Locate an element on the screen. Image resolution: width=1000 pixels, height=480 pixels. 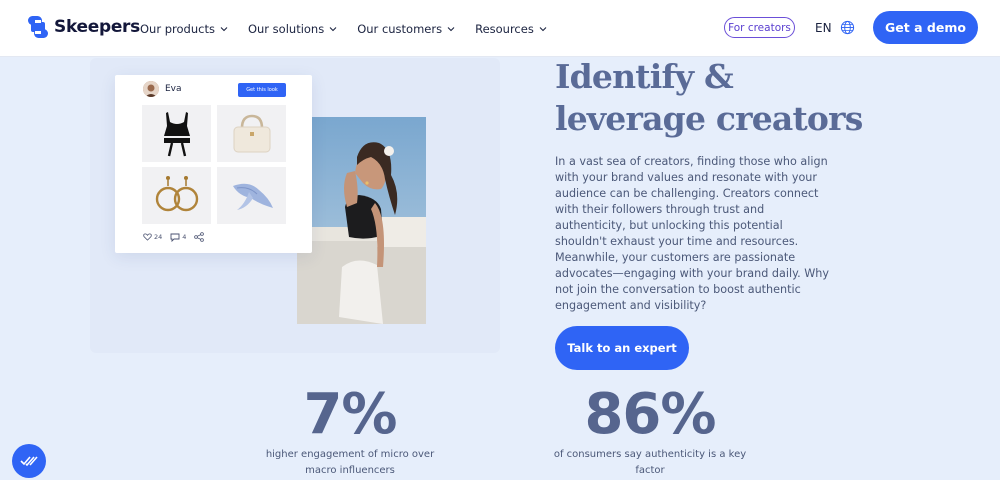
handbag-icon is located at coordinates (251, 133).